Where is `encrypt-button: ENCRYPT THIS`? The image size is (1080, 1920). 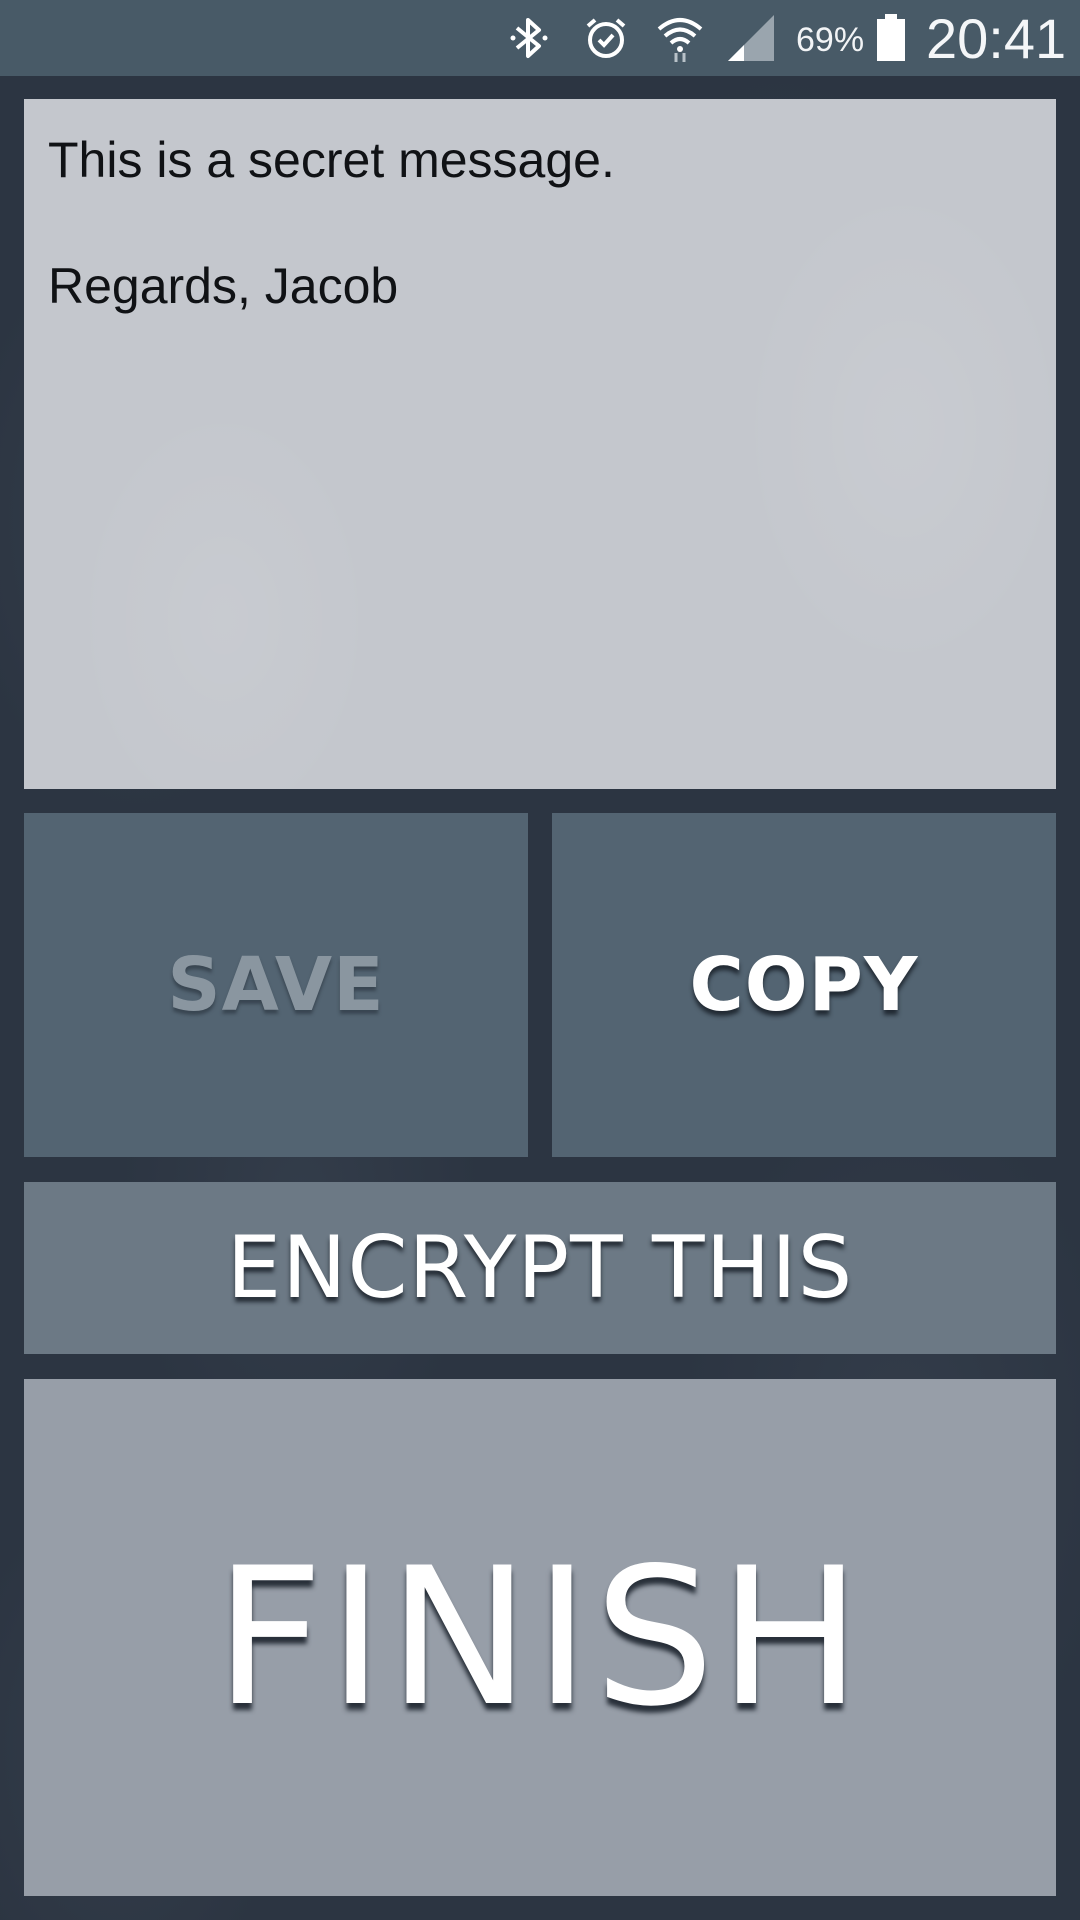 encrypt-button: ENCRYPT THIS is located at coordinates (540, 1268).